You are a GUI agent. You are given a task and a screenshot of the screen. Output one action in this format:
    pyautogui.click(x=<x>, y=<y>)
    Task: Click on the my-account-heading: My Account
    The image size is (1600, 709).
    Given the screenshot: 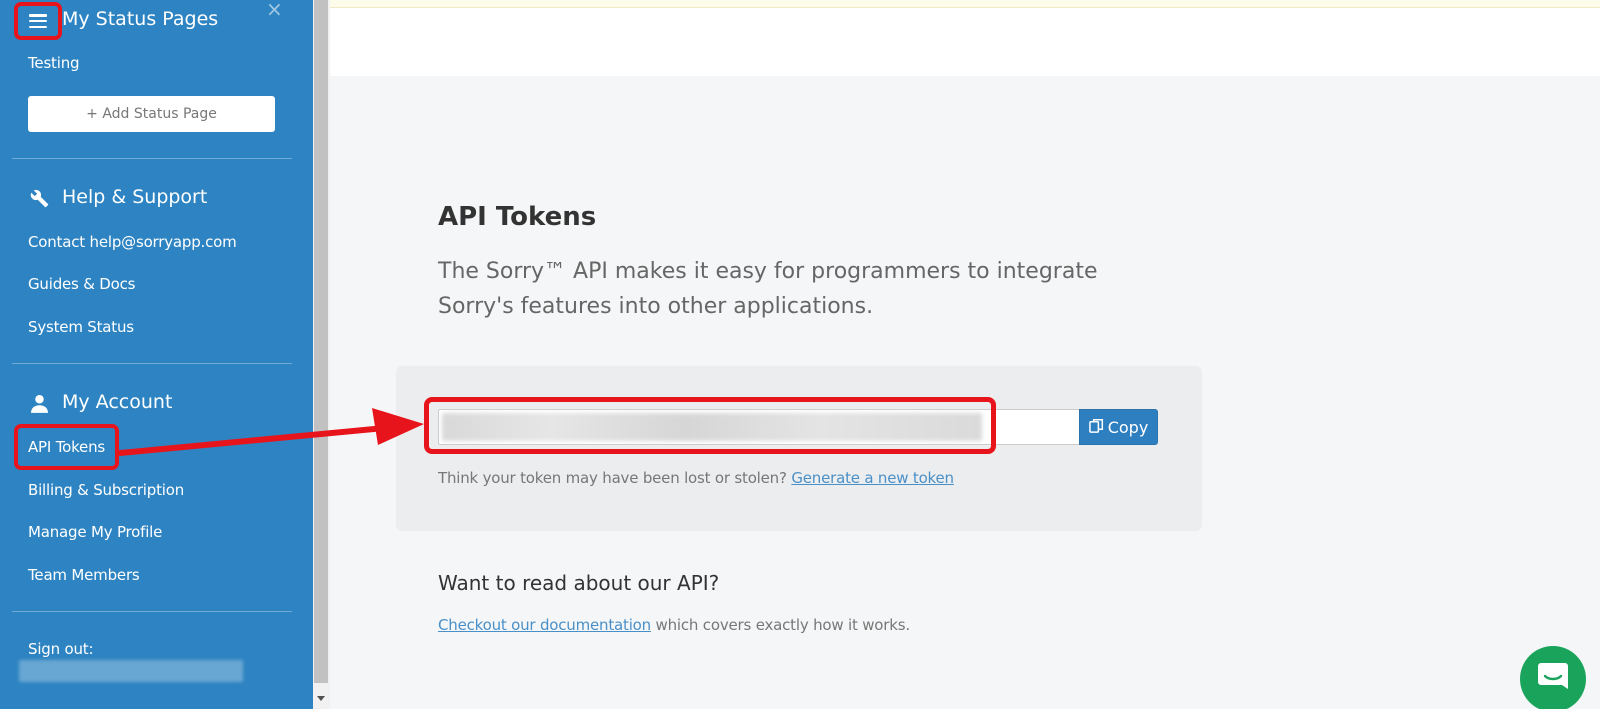 What is the action you would take?
    pyautogui.click(x=117, y=402)
    